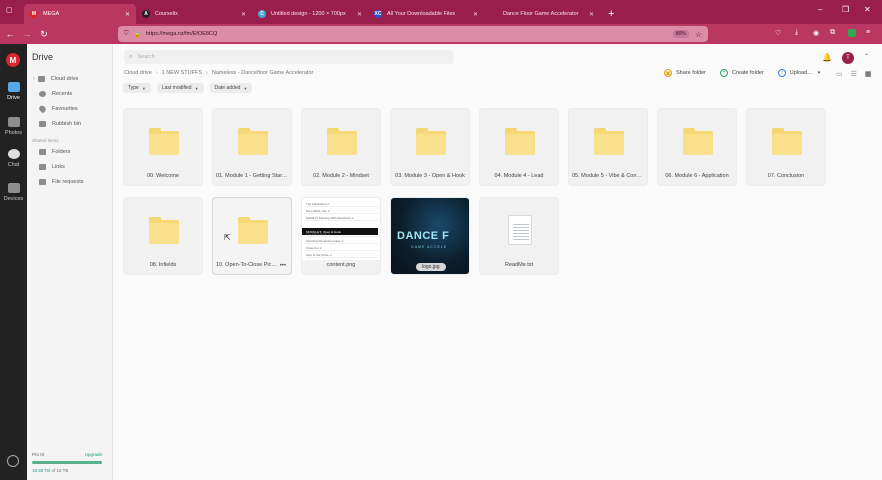 This screenshot has height=480, width=882. What do you see at coordinates (848, 58) in the screenshot?
I see `avatar: T` at bounding box center [848, 58].